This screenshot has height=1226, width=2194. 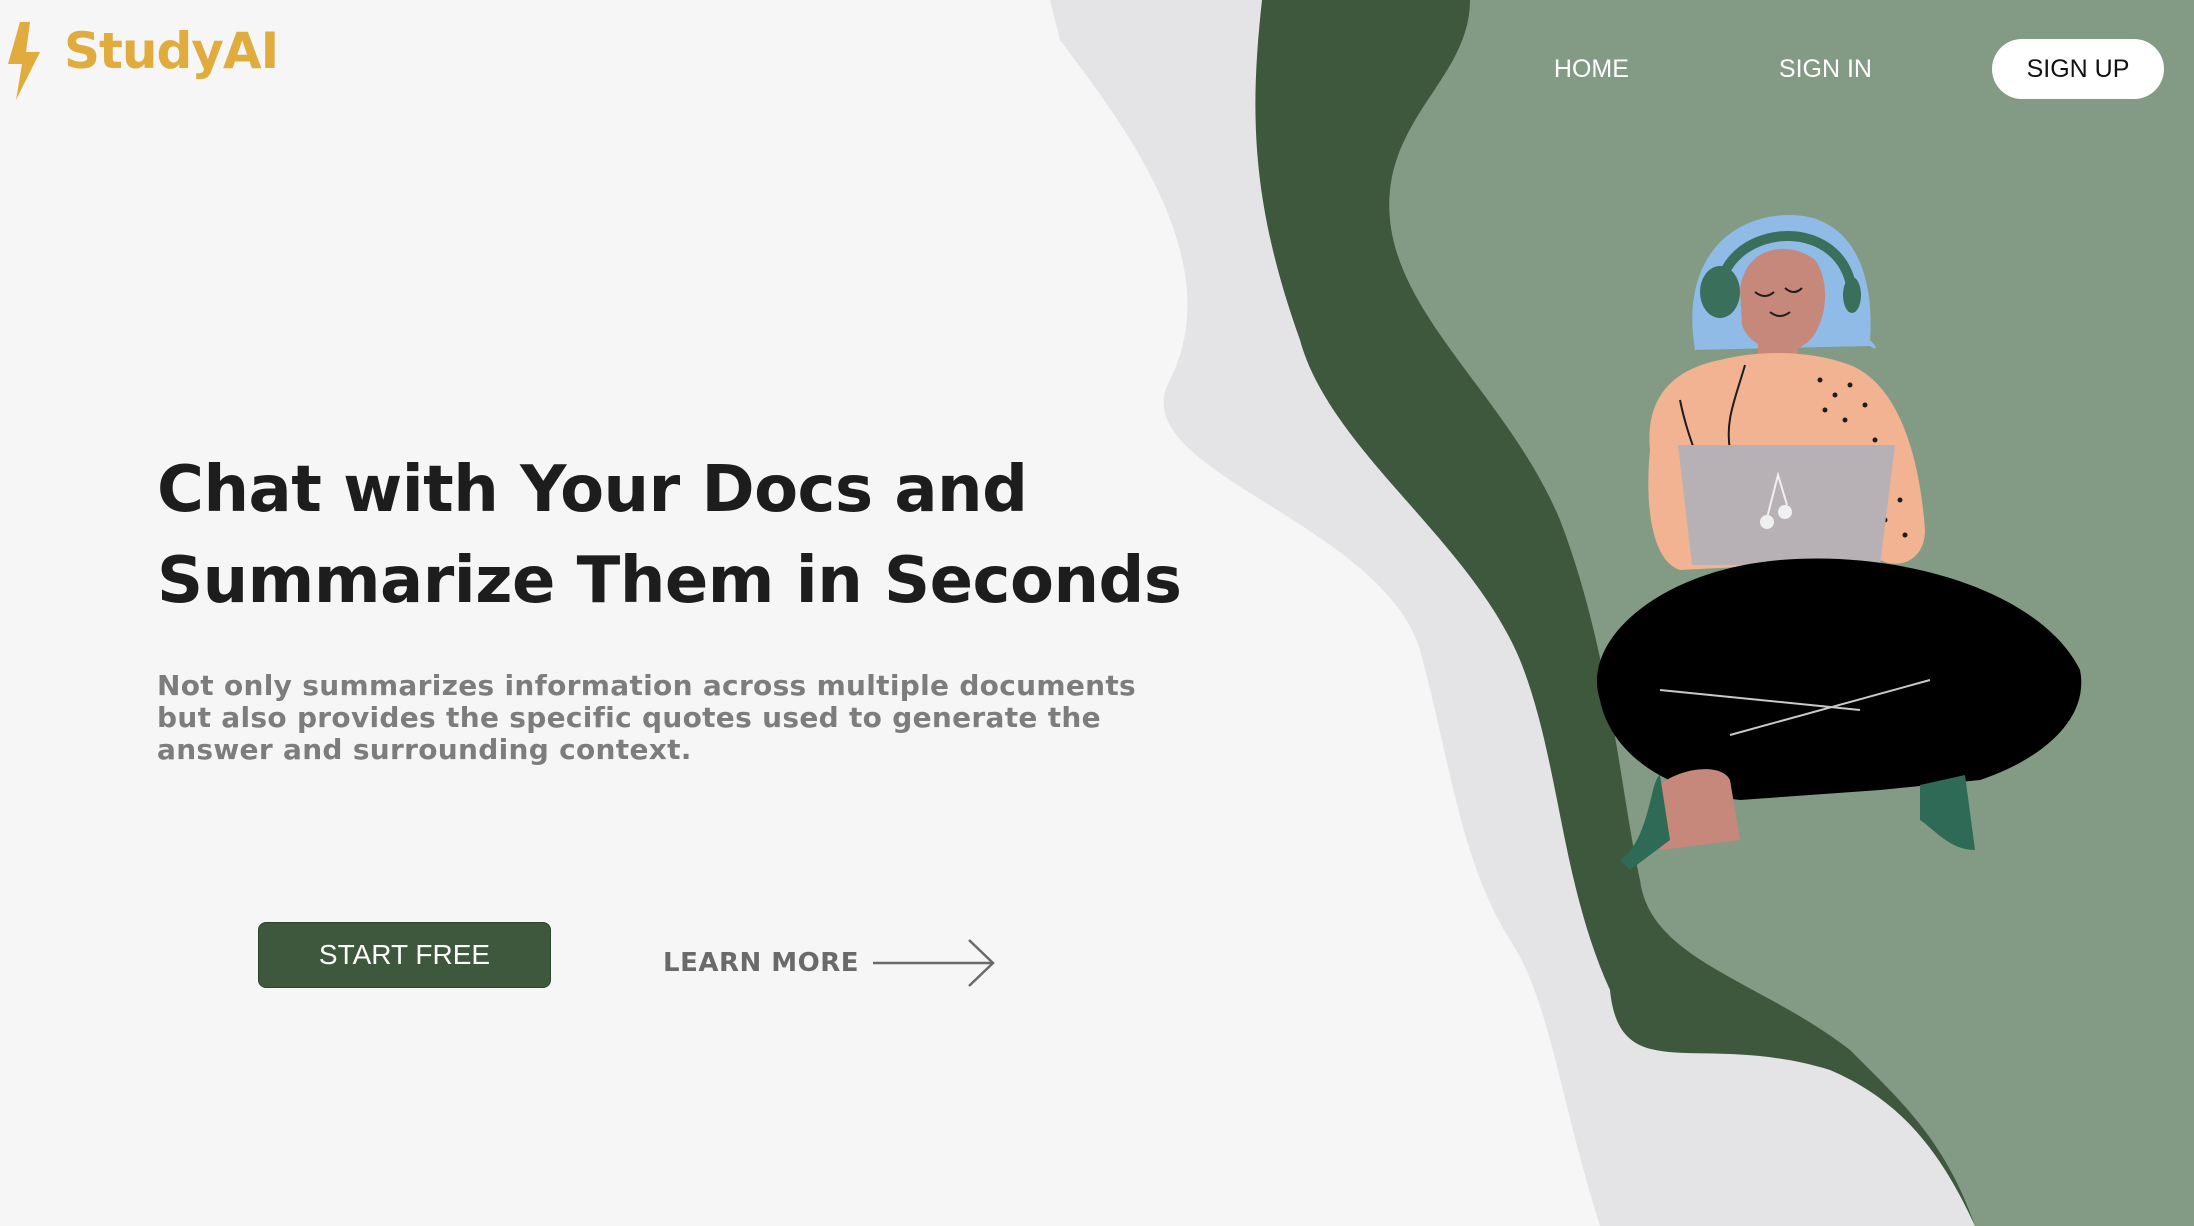 I want to click on lightning-bolt-icon, so click(x=24, y=61).